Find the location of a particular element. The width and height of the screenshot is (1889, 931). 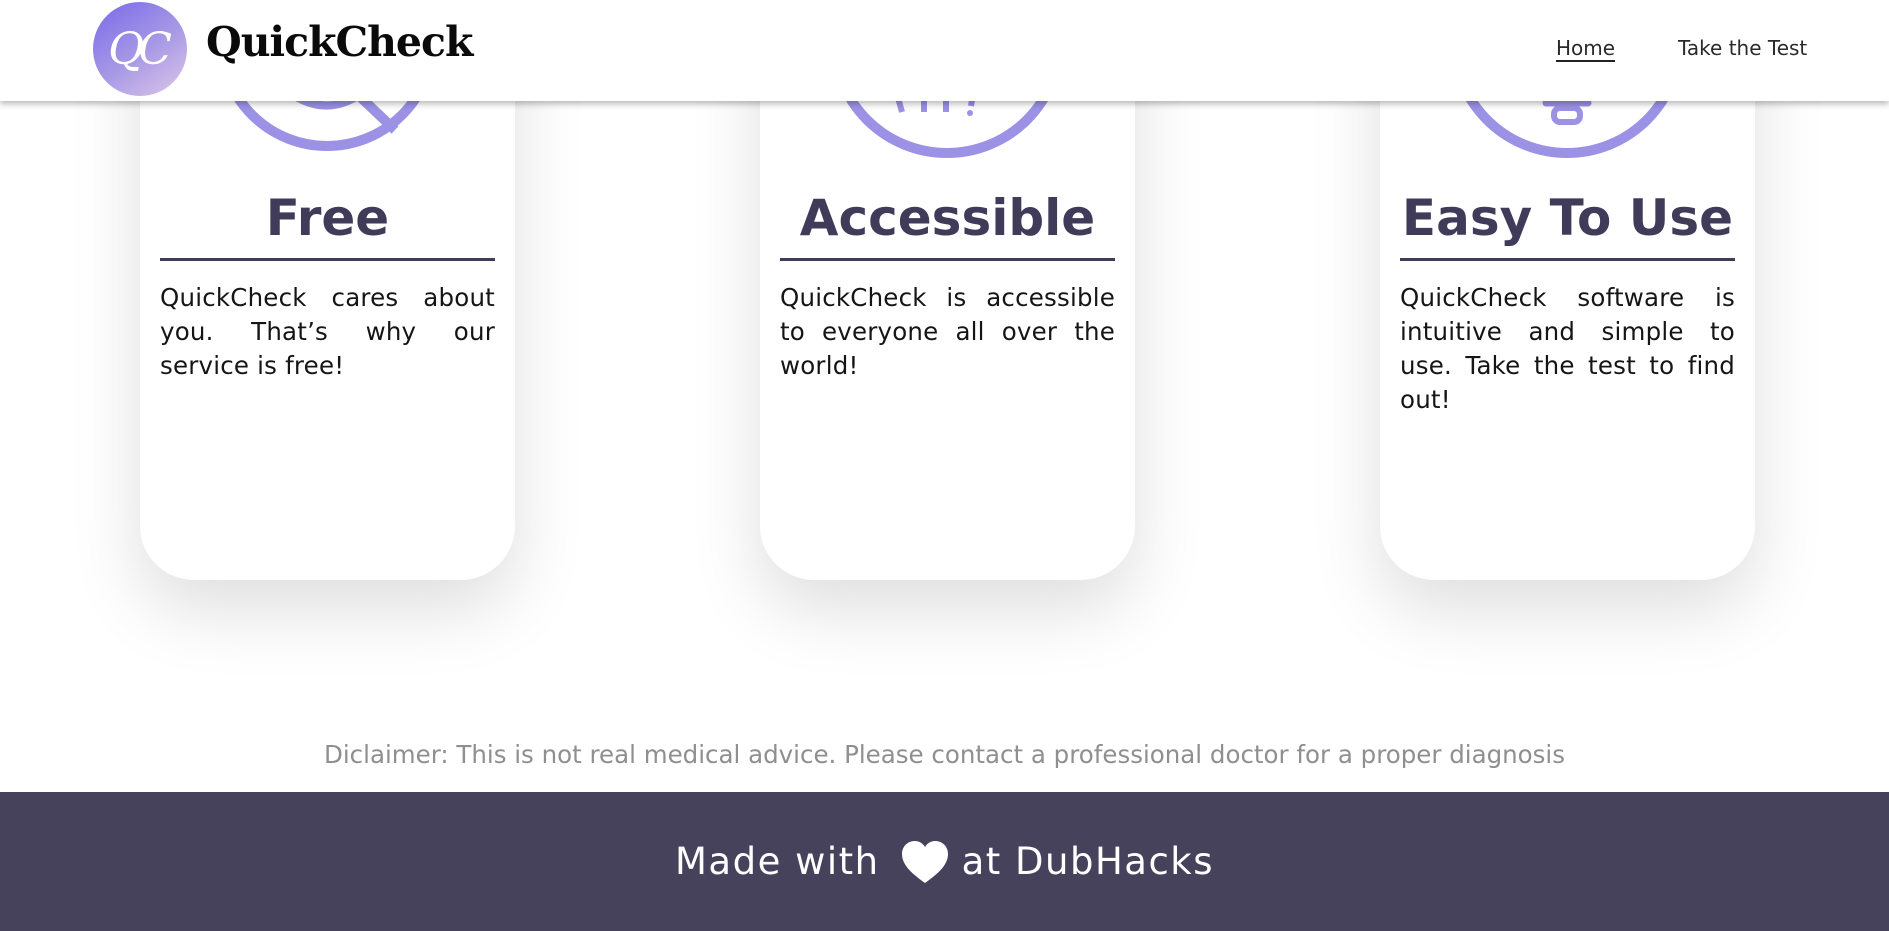

logo-text: QC is located at coordinates (140, 49).